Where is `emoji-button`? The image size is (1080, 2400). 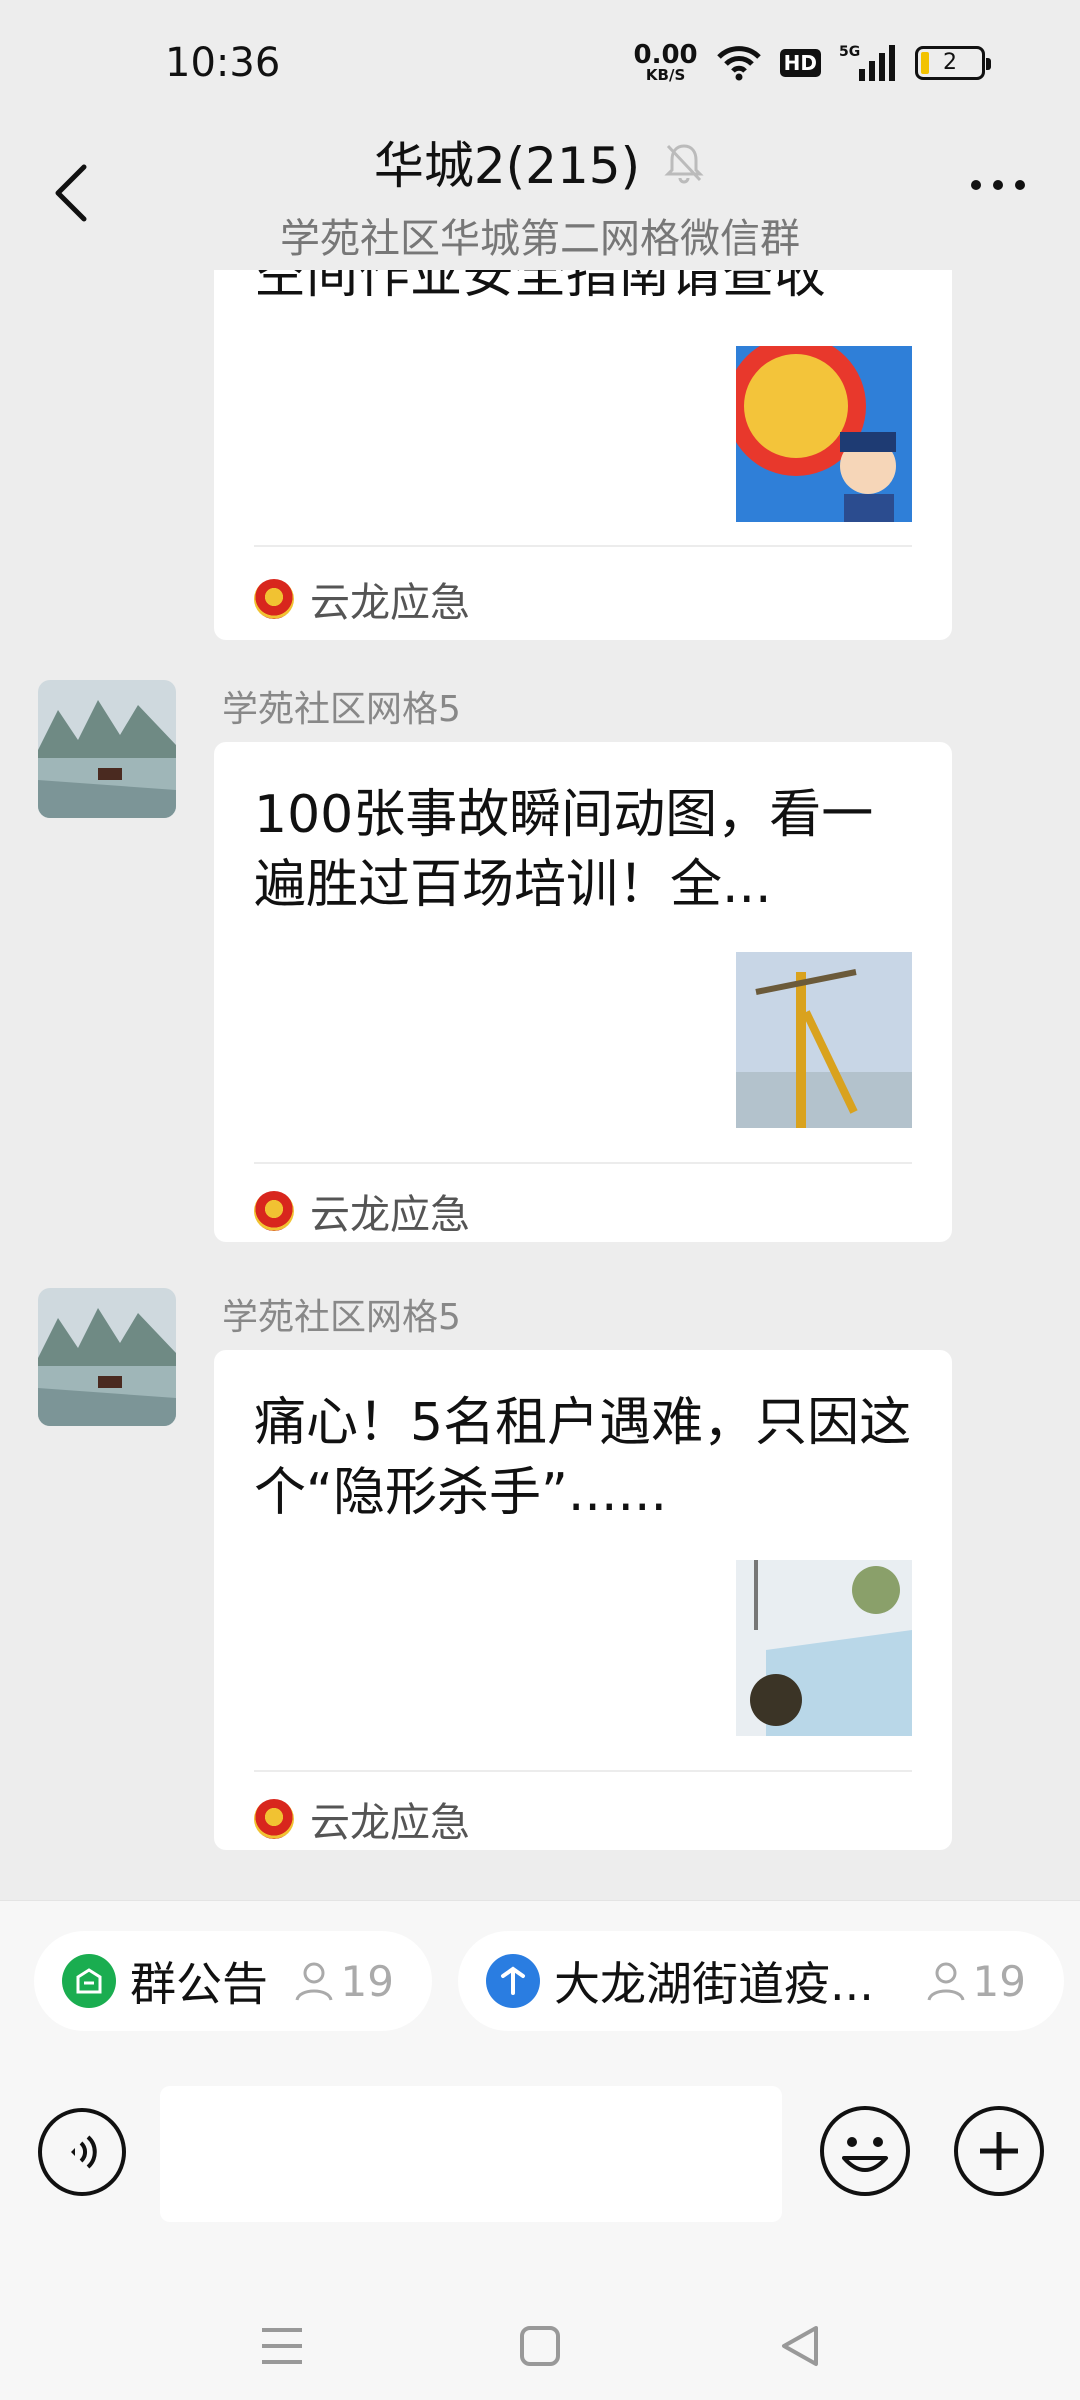
emoji-button is located at coordinates (865, 2151).